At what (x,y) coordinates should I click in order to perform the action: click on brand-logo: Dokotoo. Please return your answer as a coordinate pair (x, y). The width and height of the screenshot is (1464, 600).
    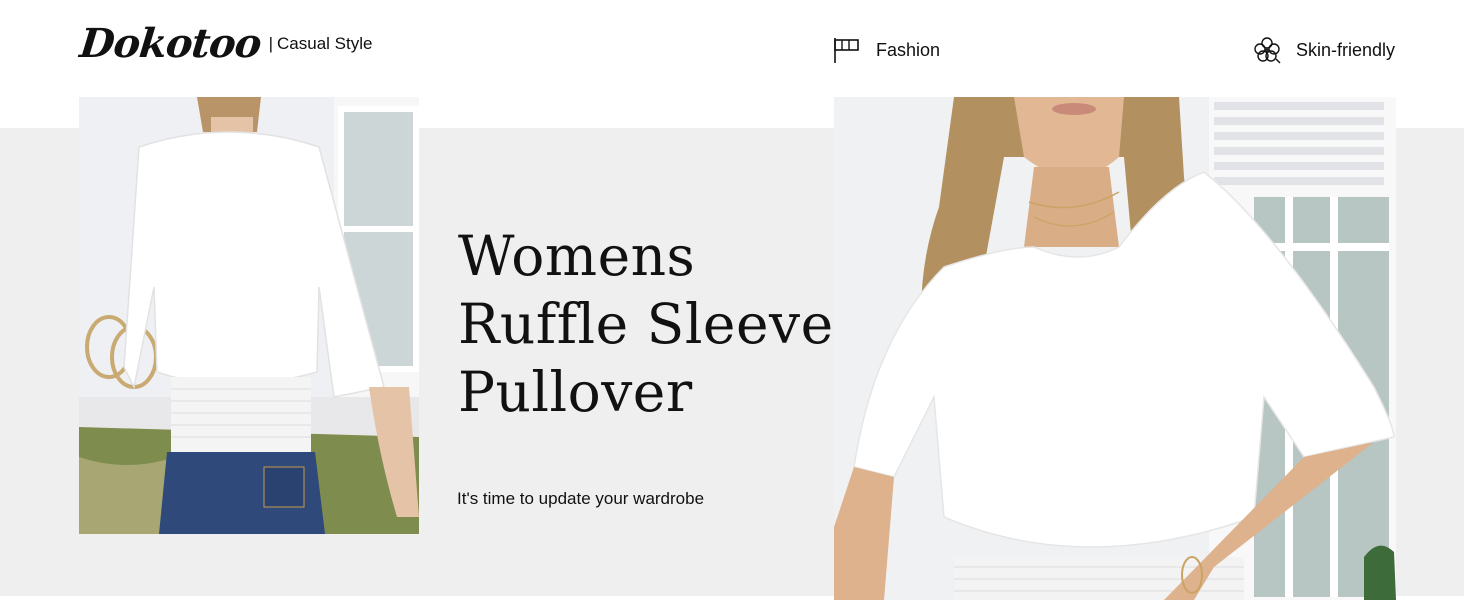
    Looking at the image, I should click on (170, 43).